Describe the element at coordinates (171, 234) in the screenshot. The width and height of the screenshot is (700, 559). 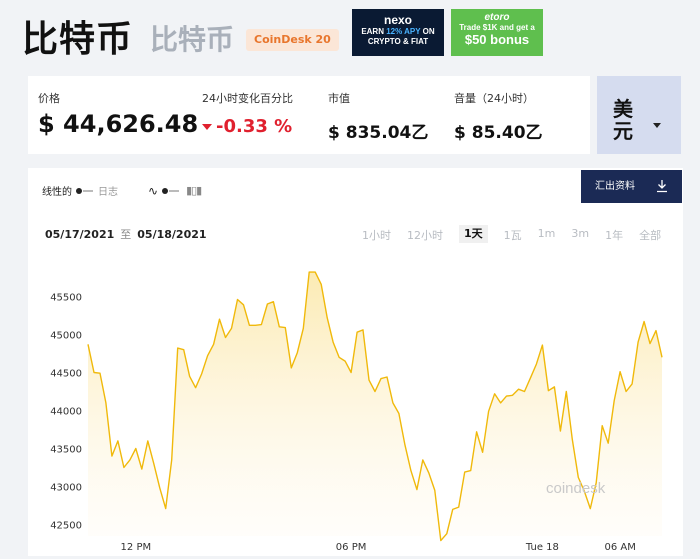
I see `date-to: 05/18/2021` at that location.